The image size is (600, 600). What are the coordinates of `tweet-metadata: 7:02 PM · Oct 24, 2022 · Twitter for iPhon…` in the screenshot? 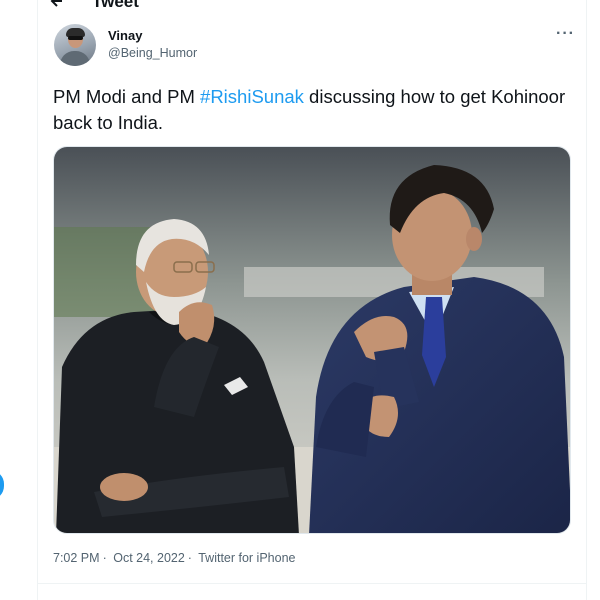 It's located at (175, 558).